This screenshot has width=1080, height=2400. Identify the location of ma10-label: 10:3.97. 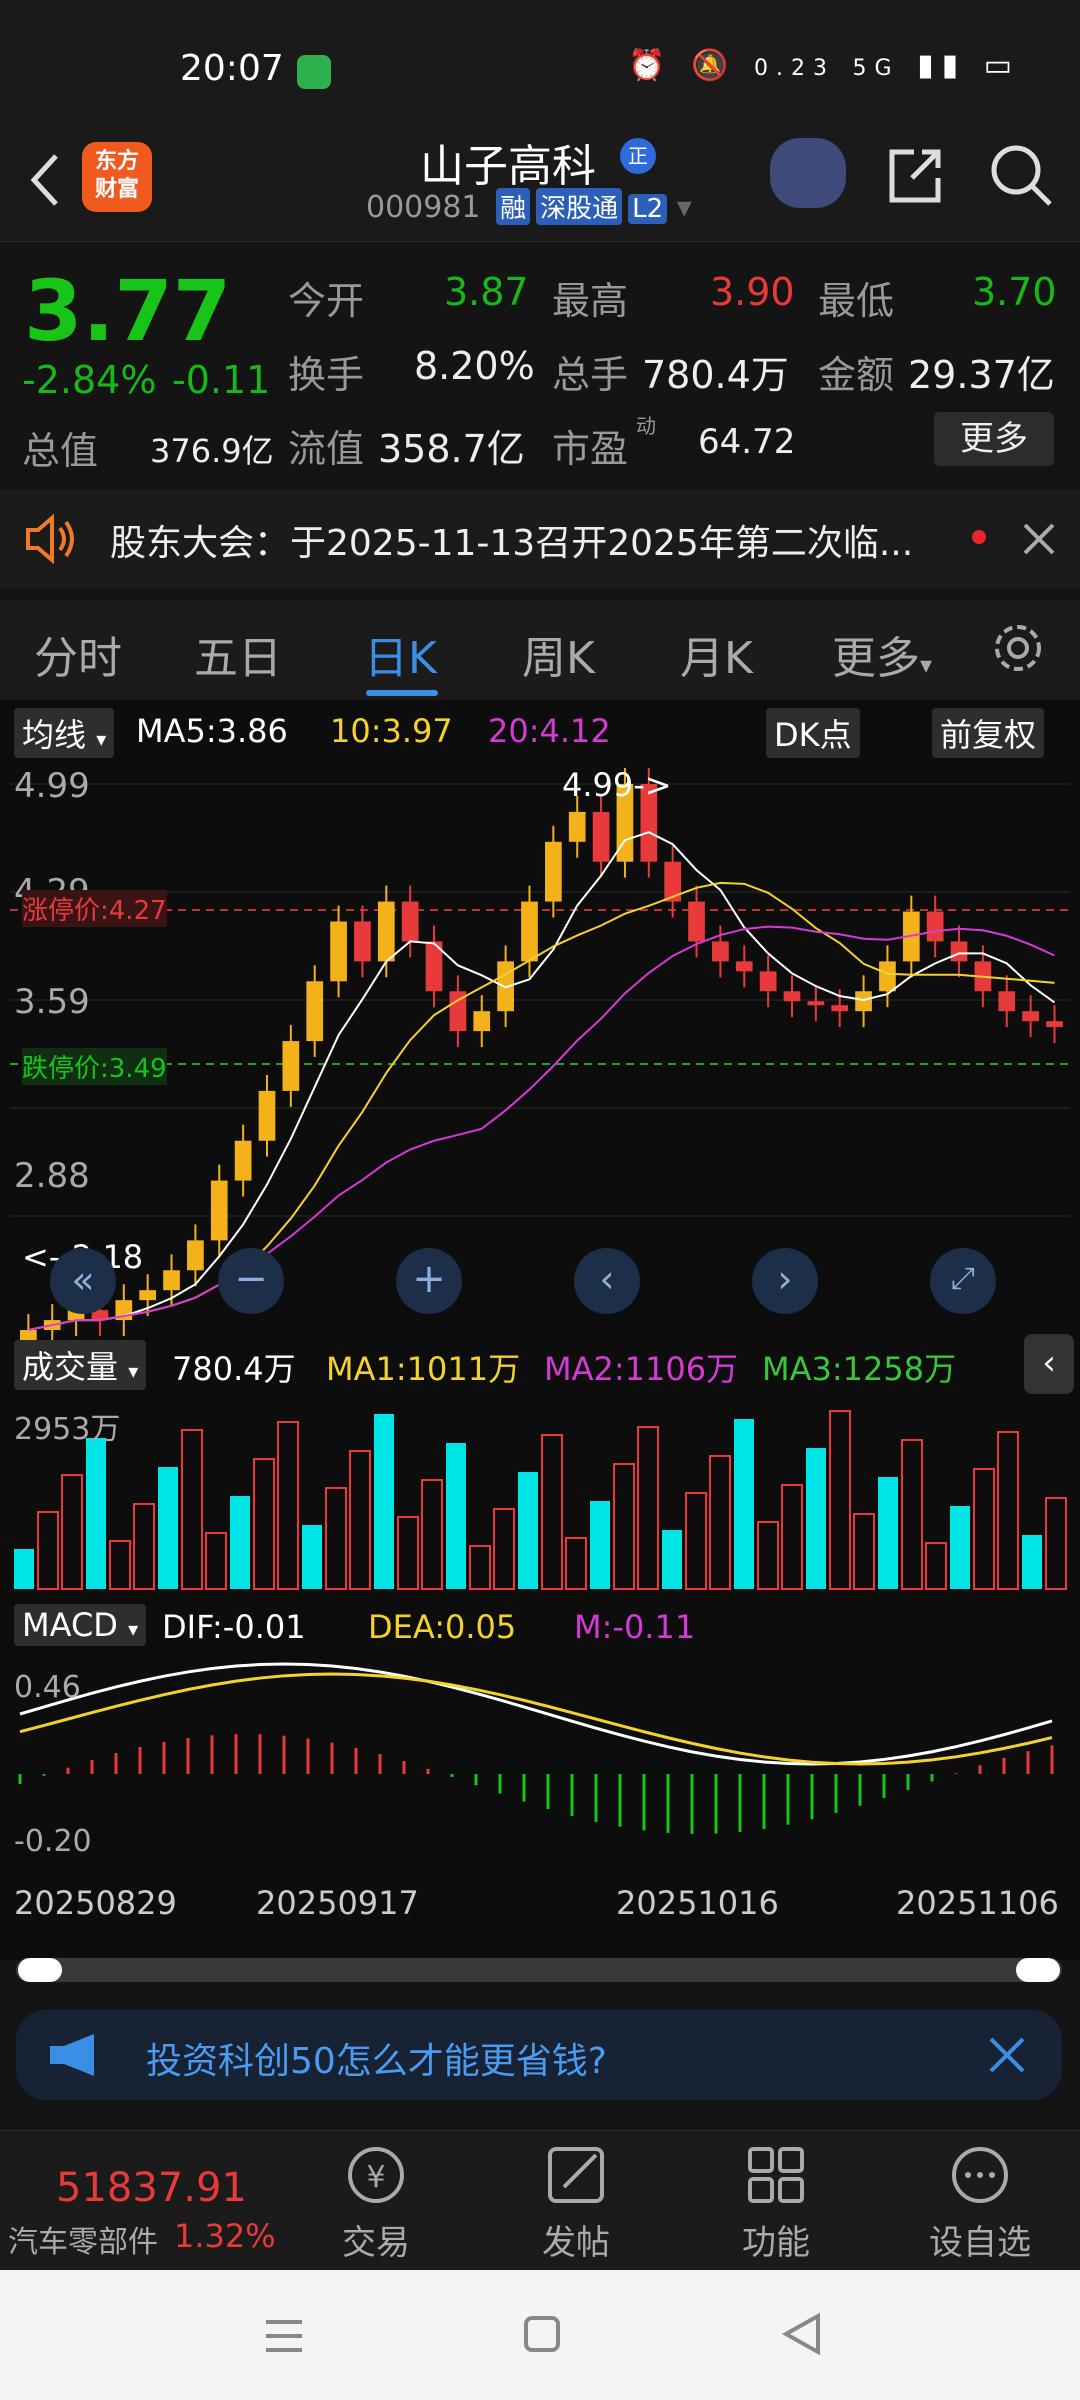
(391, 731).